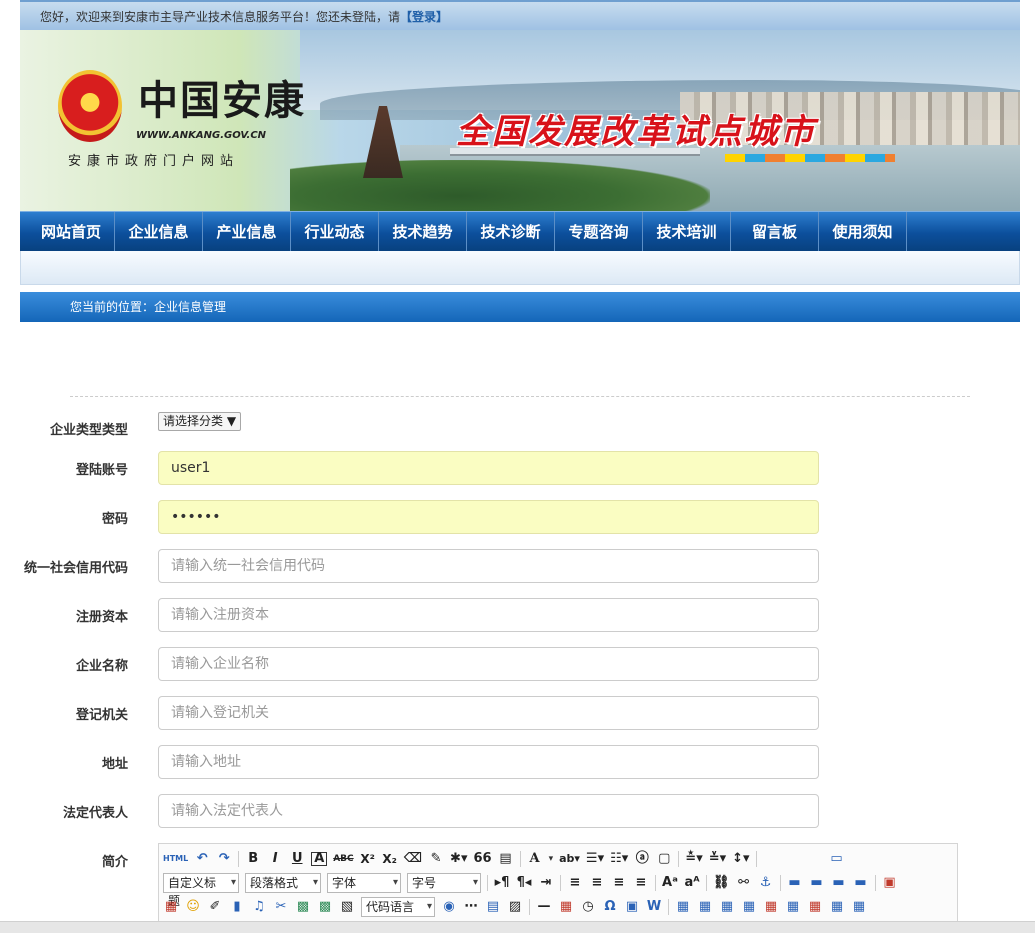 The height and width of the screenshot is (933, 1035). What do you see at coordinates (335, 231) in the screenshot?
I see `nav-item-industry-news: 行业动态` at bounding box center [335, 231].